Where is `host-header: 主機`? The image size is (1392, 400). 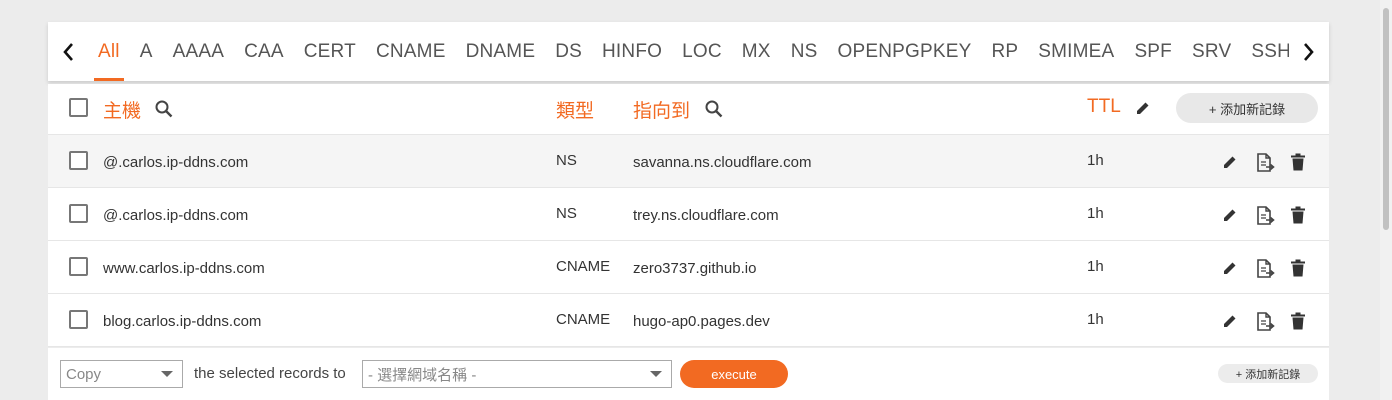
host-header: 主機 is located at coordinates (122, 111).